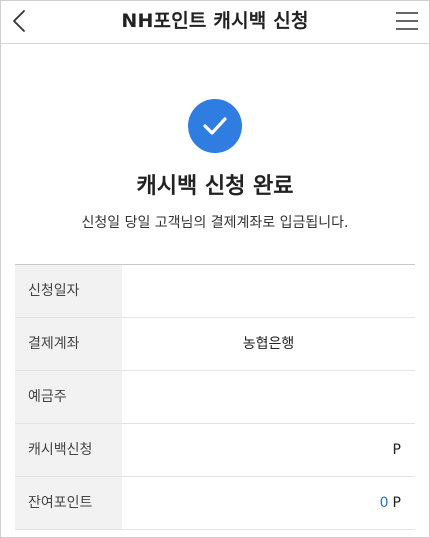  Describe the element at coordinates (268, 344) in the screenshot. I see `row-value: 농협은행` at that location.